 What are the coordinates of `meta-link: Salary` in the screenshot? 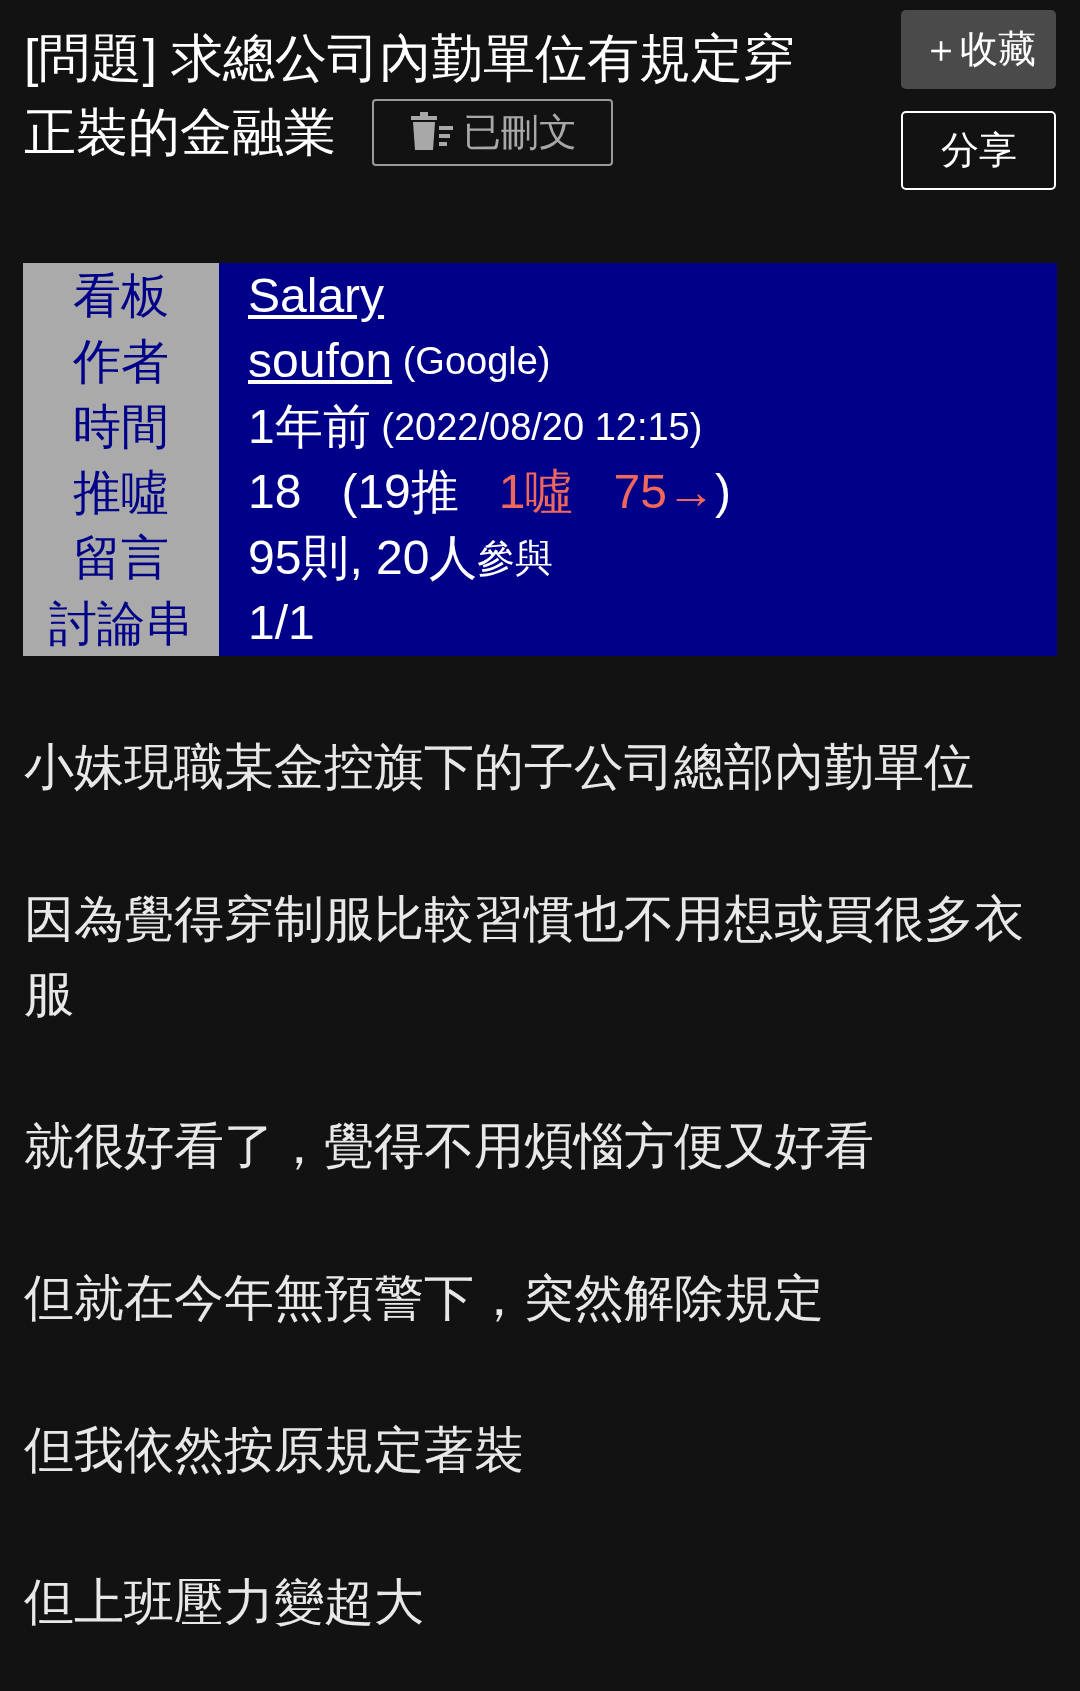 It's located at (316, 295).